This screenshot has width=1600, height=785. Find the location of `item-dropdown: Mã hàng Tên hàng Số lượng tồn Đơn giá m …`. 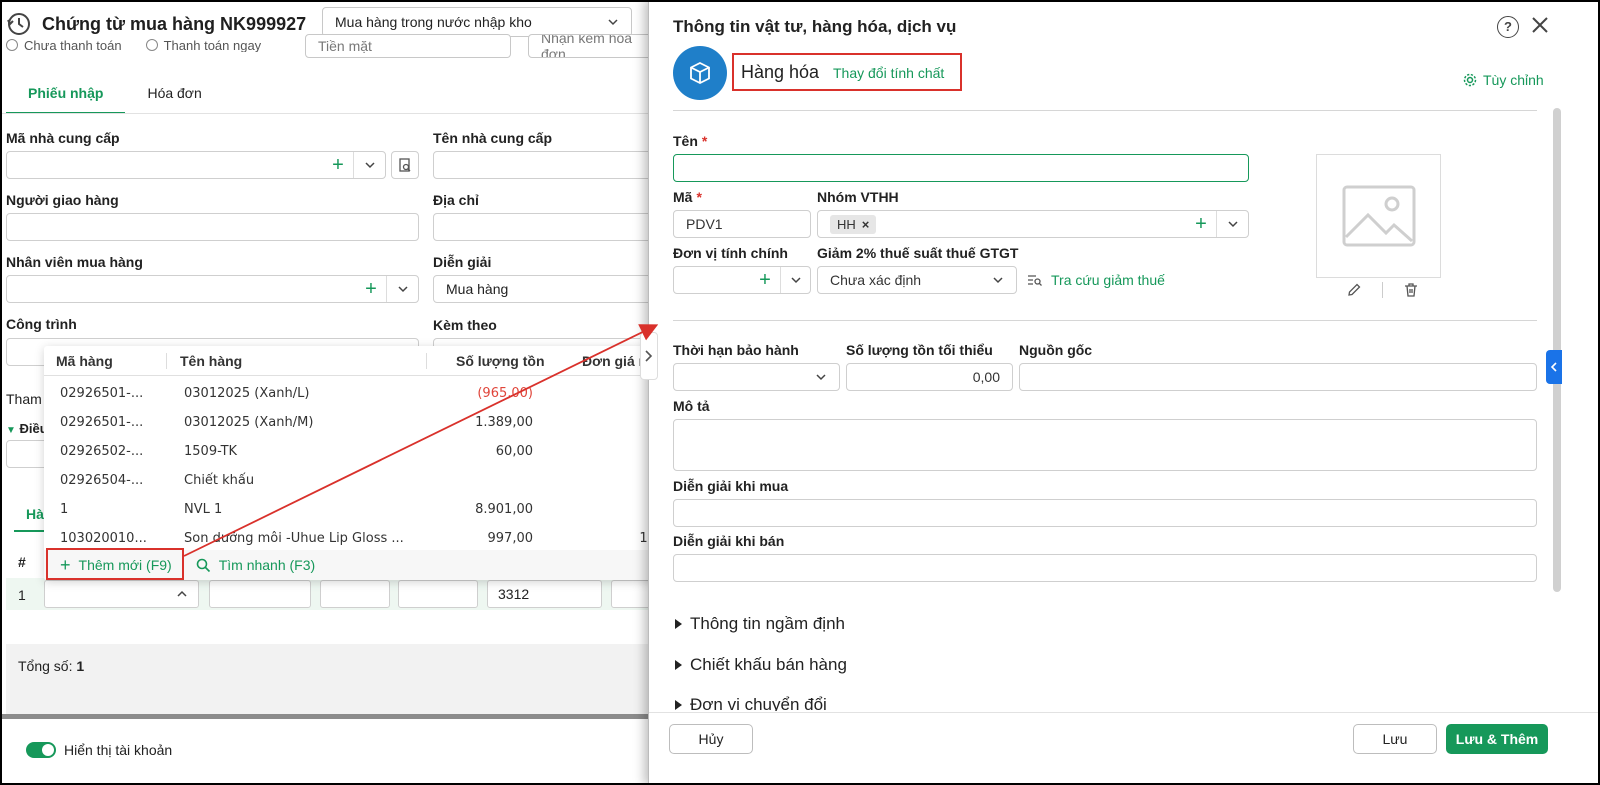

item-dropdown: Mã hàng Tên hàng Số lượng tồn Đơn giá m … is located at coordinates (354, 463).